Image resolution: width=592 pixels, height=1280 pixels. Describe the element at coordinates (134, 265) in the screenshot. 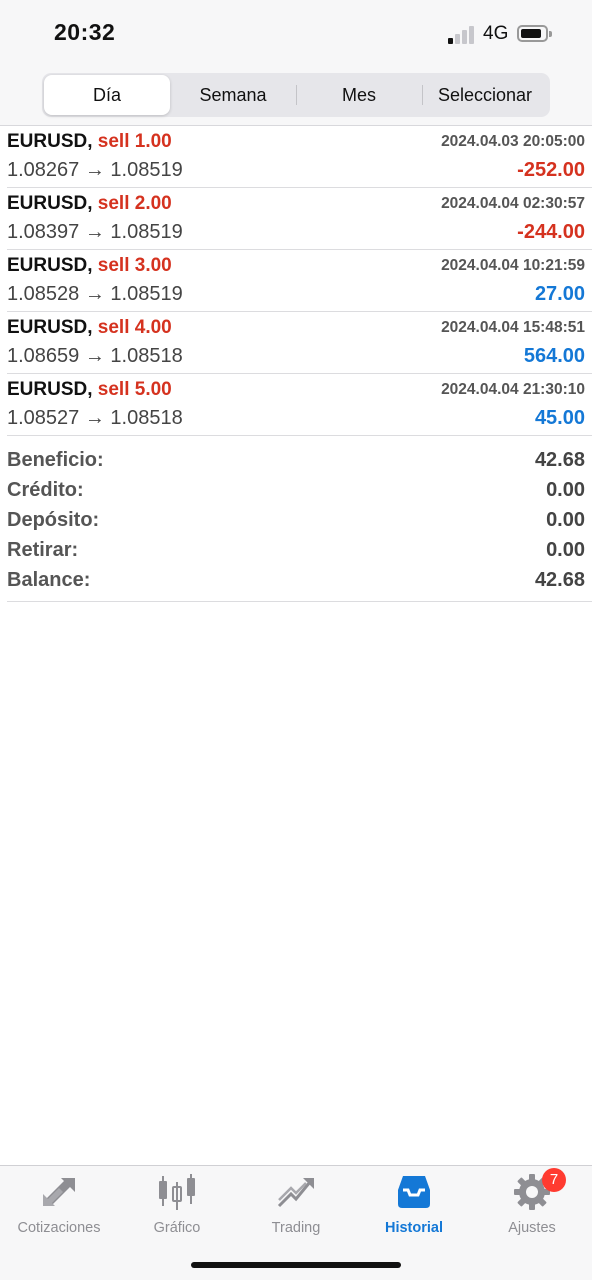

I see `trade-side-volume: sell 3.00` at that location.